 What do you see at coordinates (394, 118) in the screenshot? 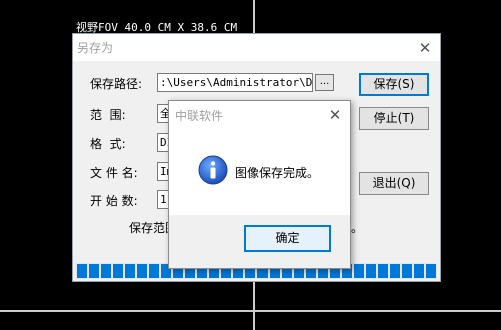
I see `stop-button: 停止(T)` at bounding box center [394, 118].